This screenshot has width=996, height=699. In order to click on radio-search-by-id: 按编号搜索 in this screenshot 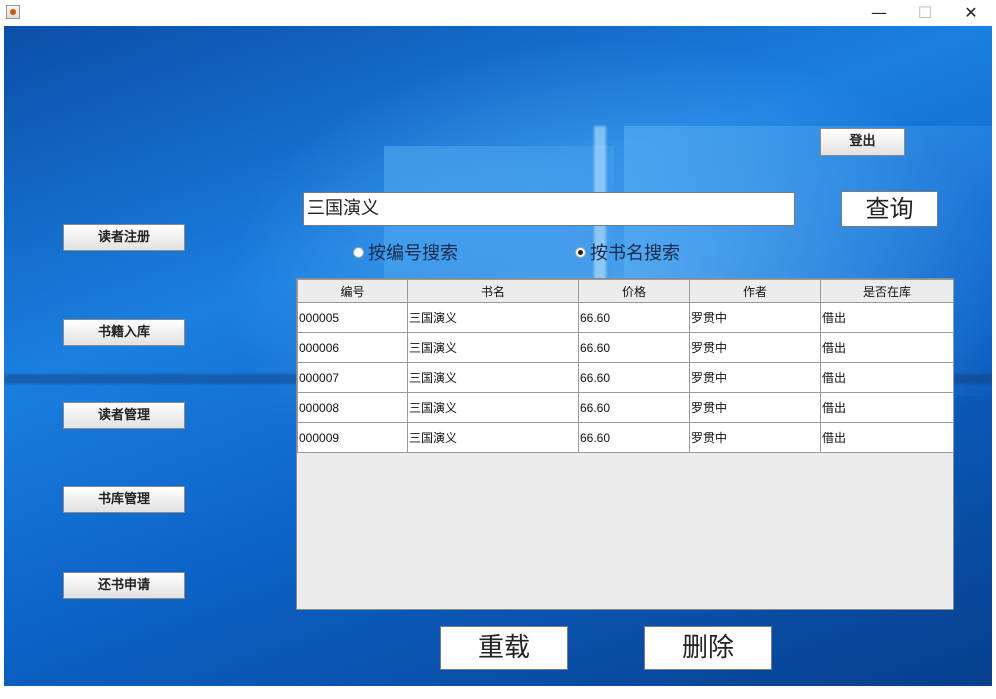, I will do `click(405, 254)`.